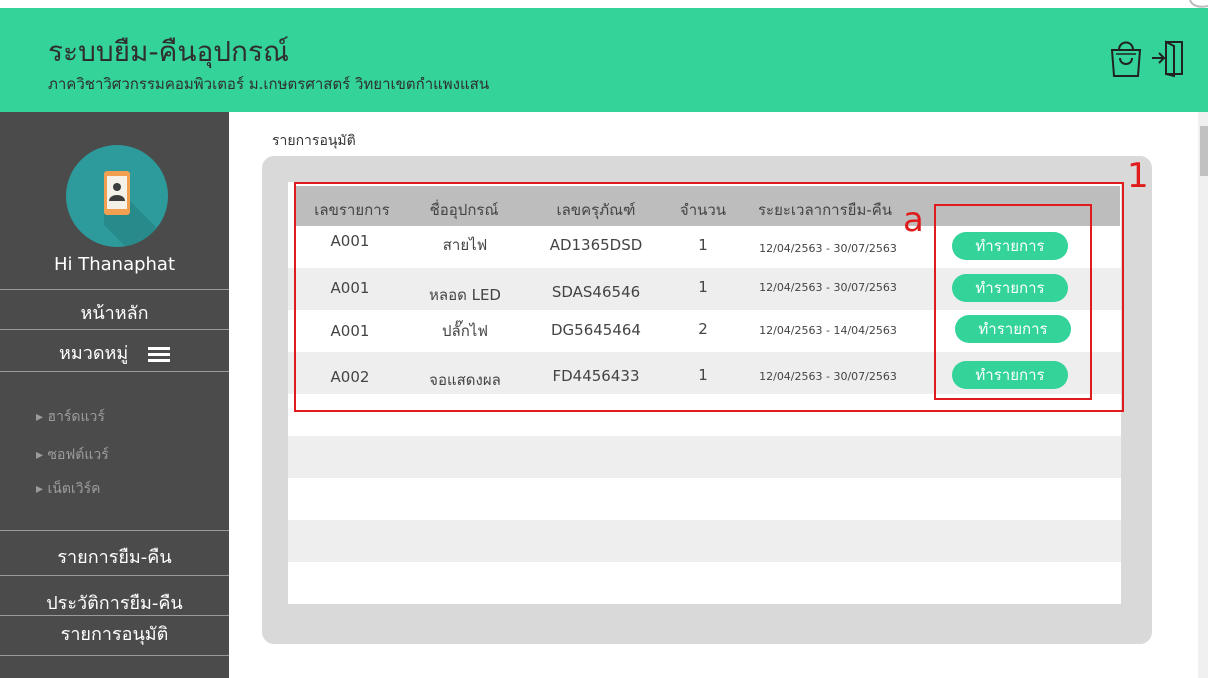 Image resolution: width=1208 pixels, height=678 pixels. I want to click on menu-icon, so click(159, 354).